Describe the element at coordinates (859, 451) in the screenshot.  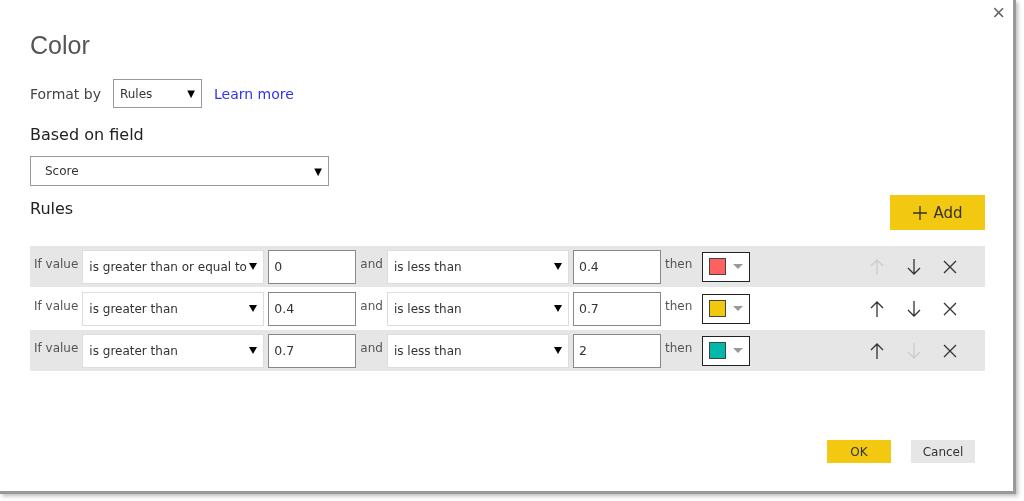
I see `ok-button: OK` at that location.